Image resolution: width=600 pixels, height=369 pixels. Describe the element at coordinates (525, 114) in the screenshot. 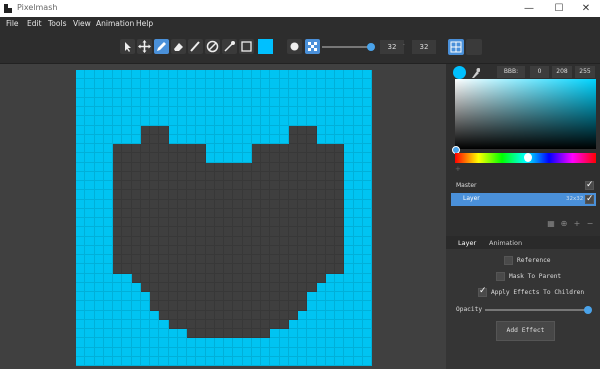

I see `saturation-value-picker` at that location.